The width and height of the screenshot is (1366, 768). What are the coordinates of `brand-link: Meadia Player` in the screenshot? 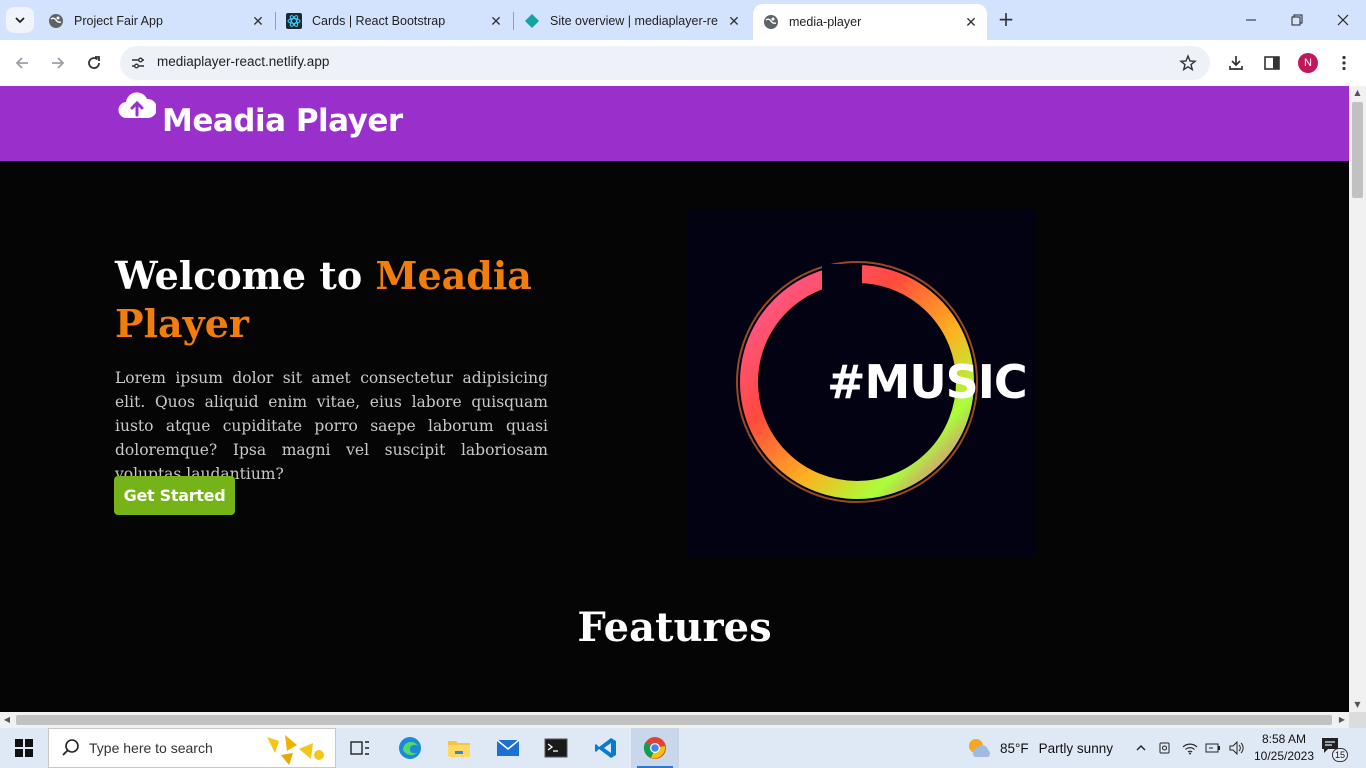 It's located at (260, 113).